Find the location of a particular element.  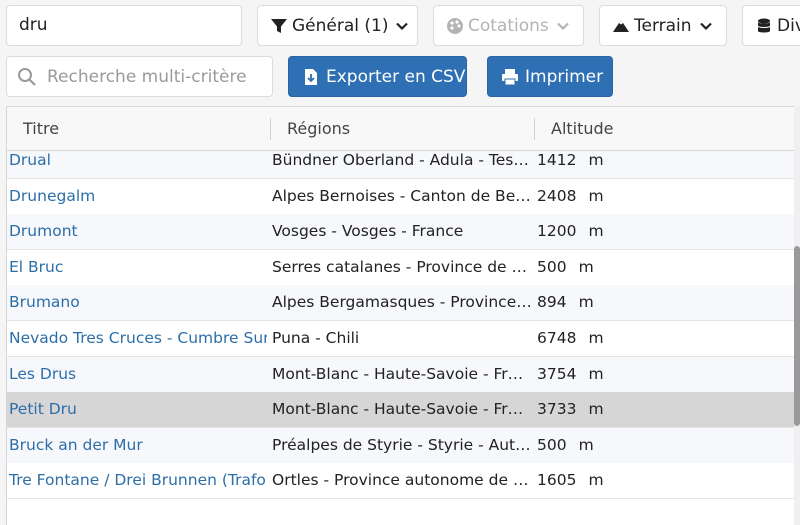

palette-icon is located at coordinates (455, 26).